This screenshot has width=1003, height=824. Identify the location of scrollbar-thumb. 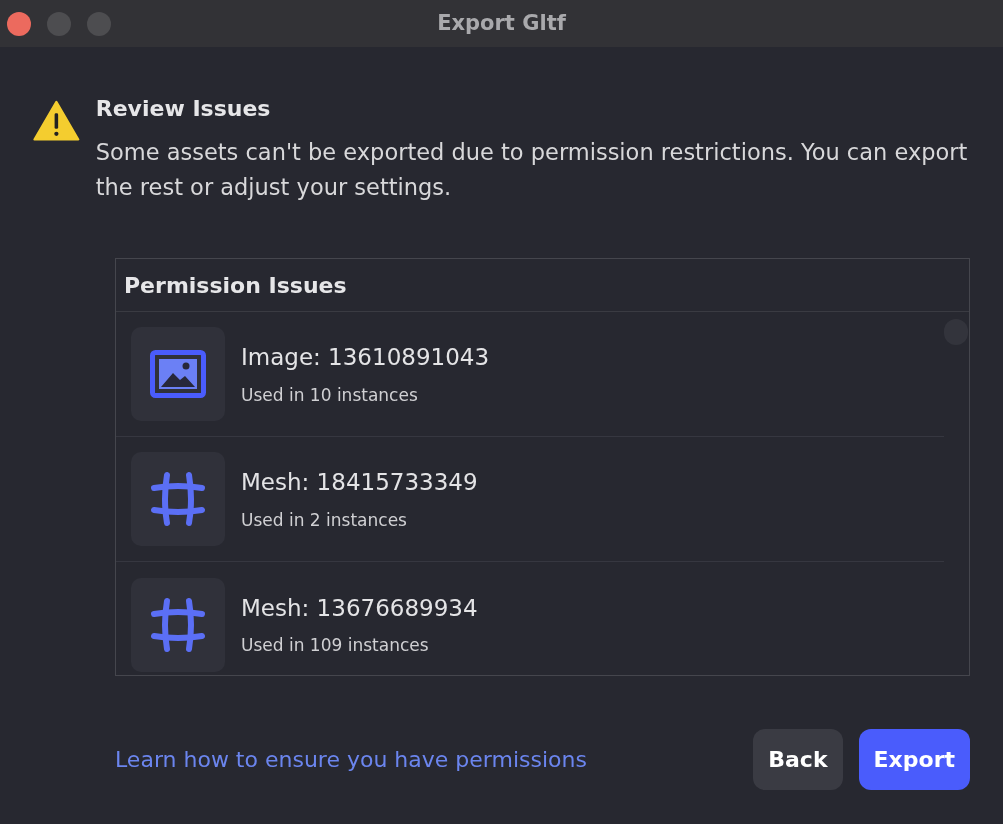
(956, 332).